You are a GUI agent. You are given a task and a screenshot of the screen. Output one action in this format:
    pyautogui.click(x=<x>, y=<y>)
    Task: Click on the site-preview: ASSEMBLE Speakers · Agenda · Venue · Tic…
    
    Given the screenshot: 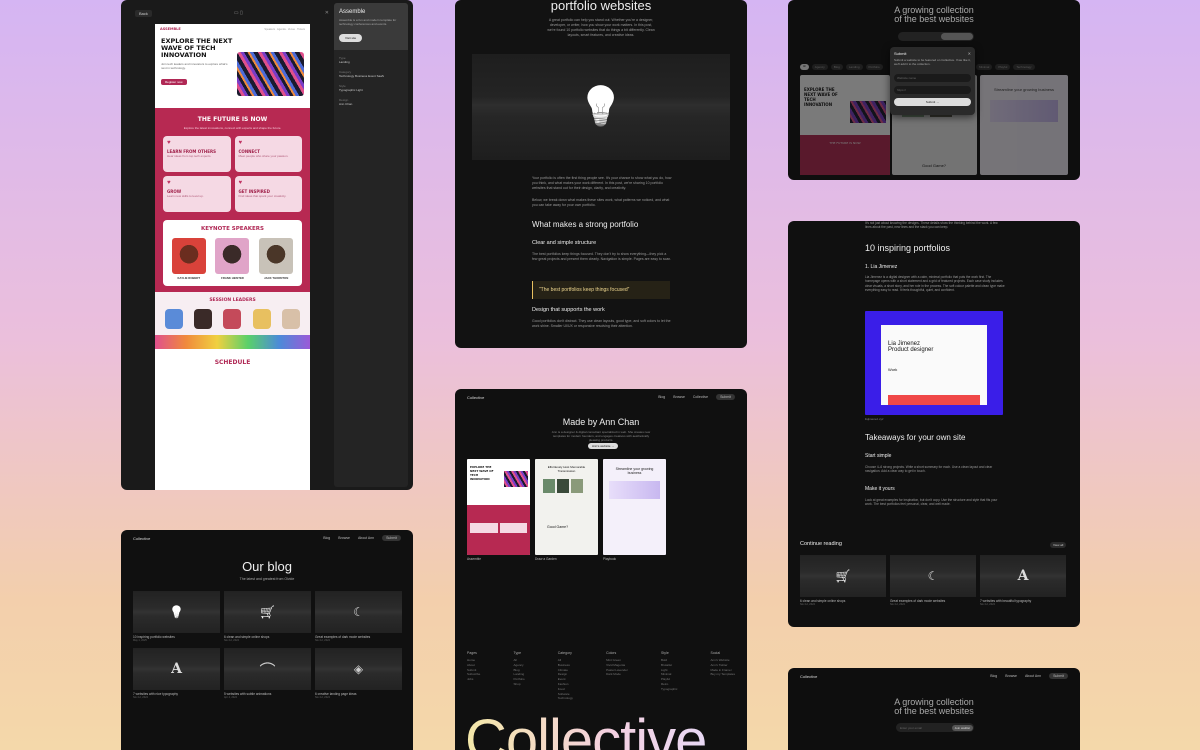 What is the action you would take?
    pyautogui.click(x=232, y=257)
    